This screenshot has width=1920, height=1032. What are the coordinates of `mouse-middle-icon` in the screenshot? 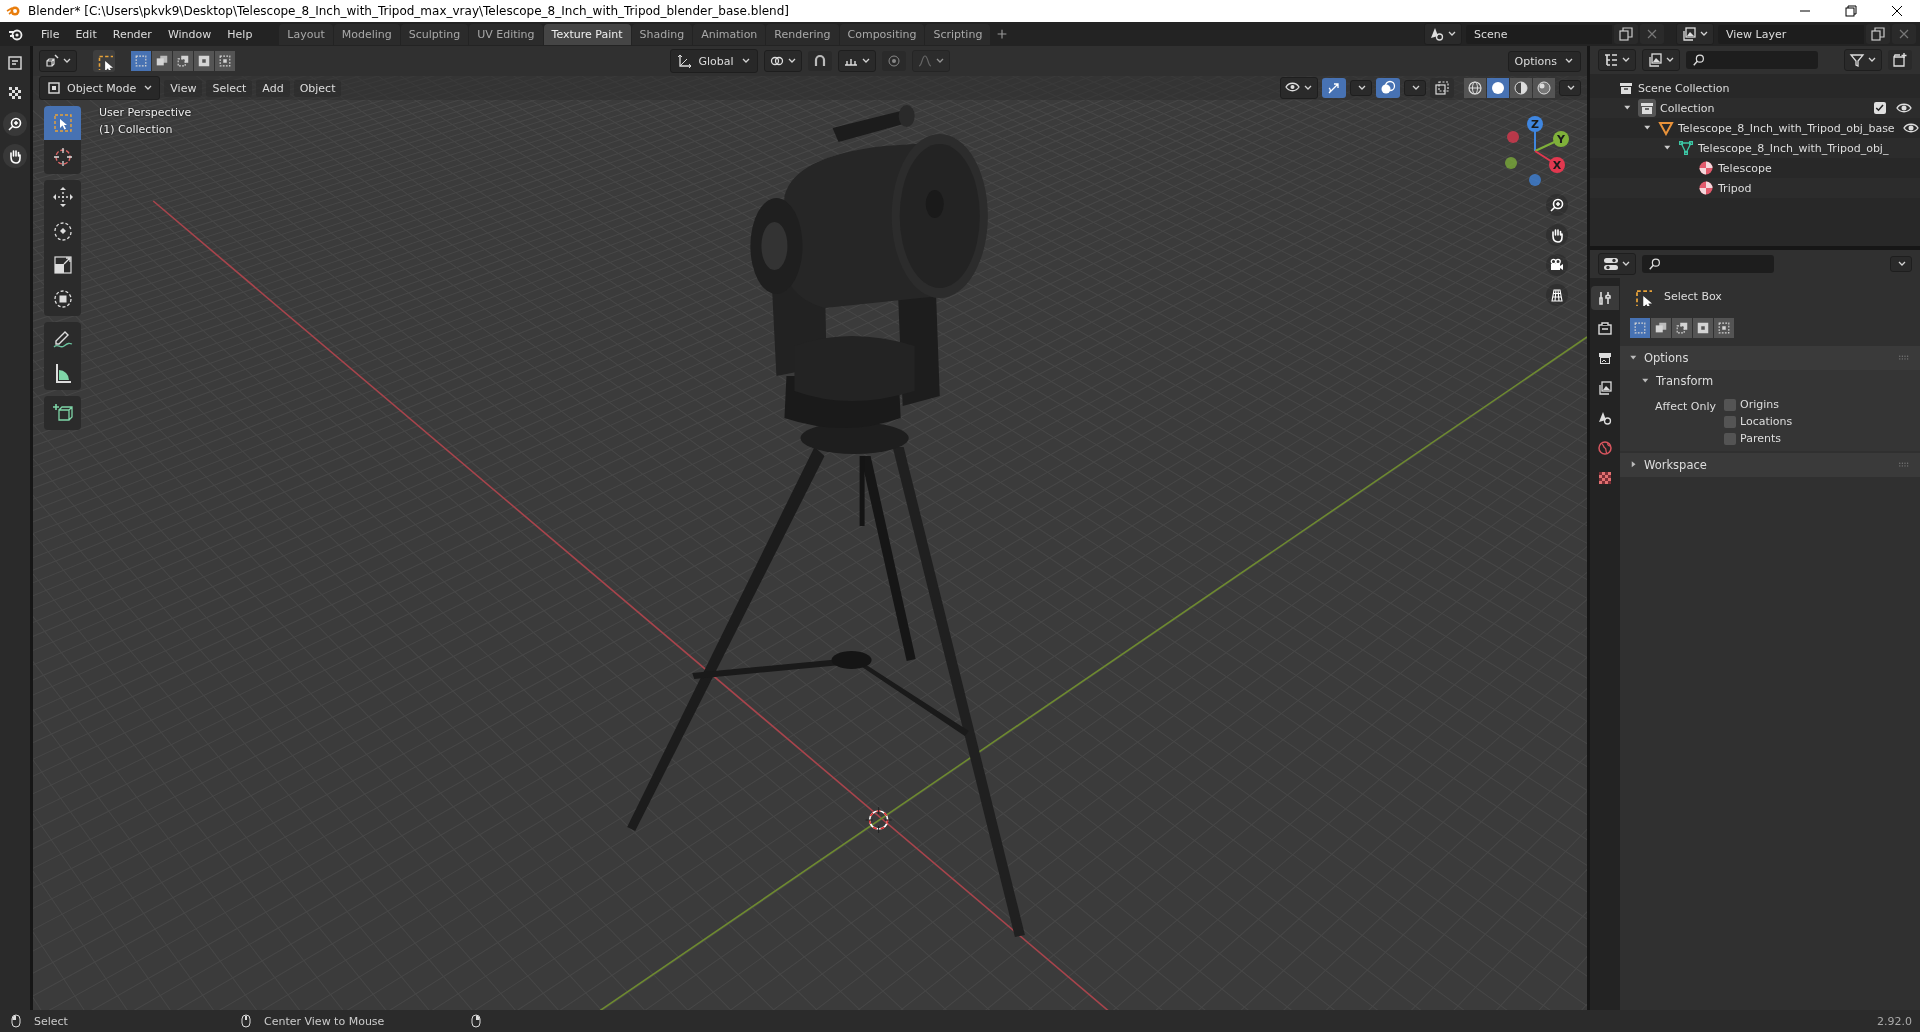 It's located at (246, 1021).